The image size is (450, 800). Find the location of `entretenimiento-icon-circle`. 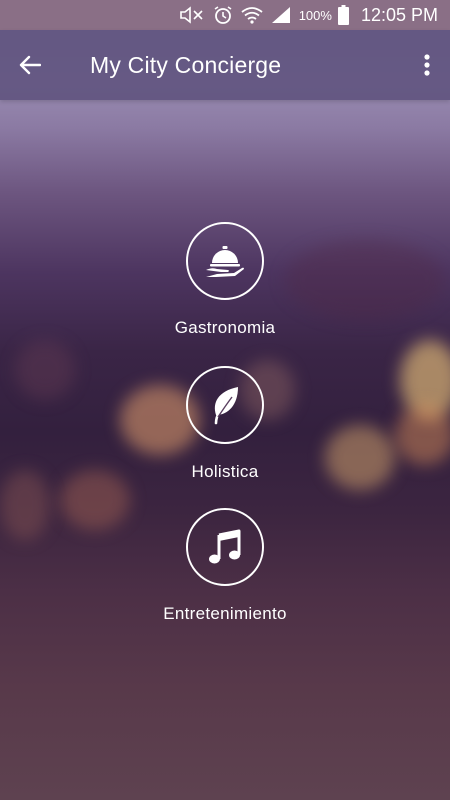

entretenimiento-icon-circle is located at coordinates (225, 547).